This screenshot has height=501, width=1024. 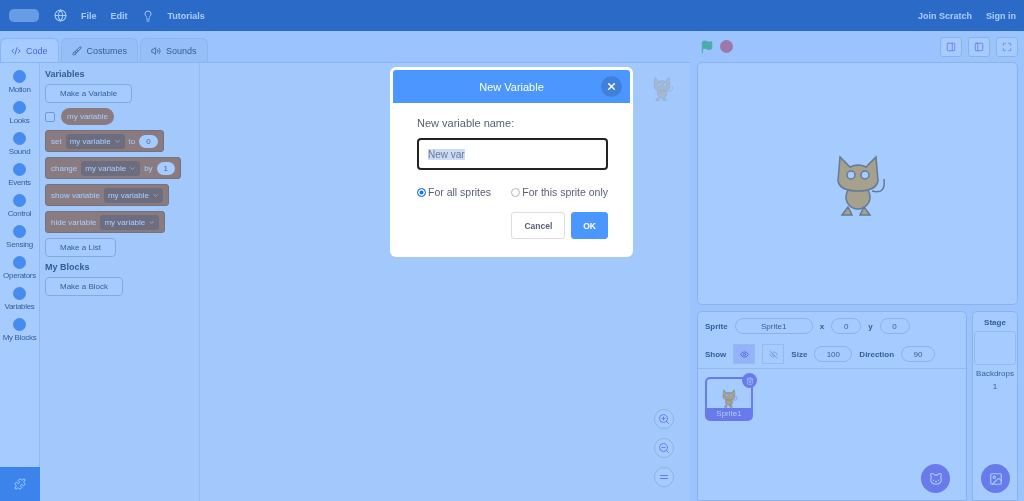 I want to click on large-stage-button, so click(x=979, y=46).